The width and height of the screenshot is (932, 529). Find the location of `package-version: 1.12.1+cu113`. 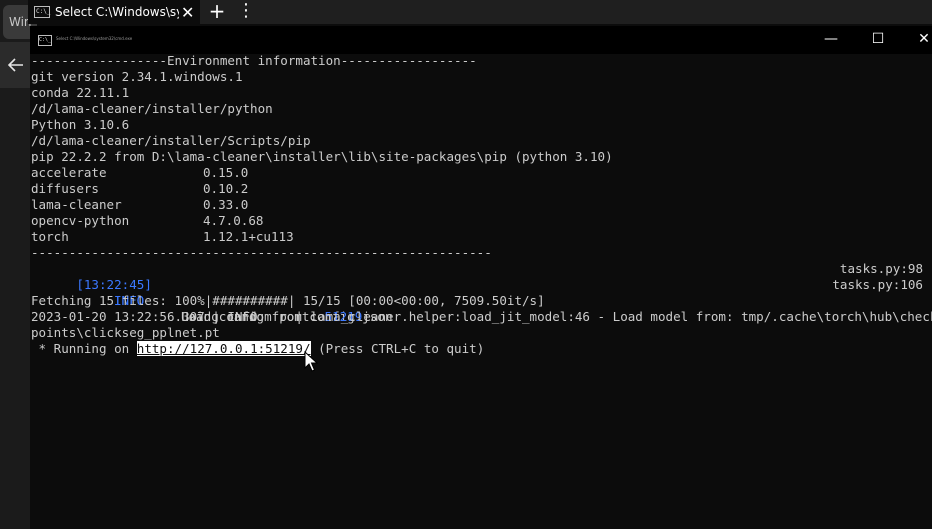

package-version: 1.12.1+cu113 is located at coordinates (248, 236).